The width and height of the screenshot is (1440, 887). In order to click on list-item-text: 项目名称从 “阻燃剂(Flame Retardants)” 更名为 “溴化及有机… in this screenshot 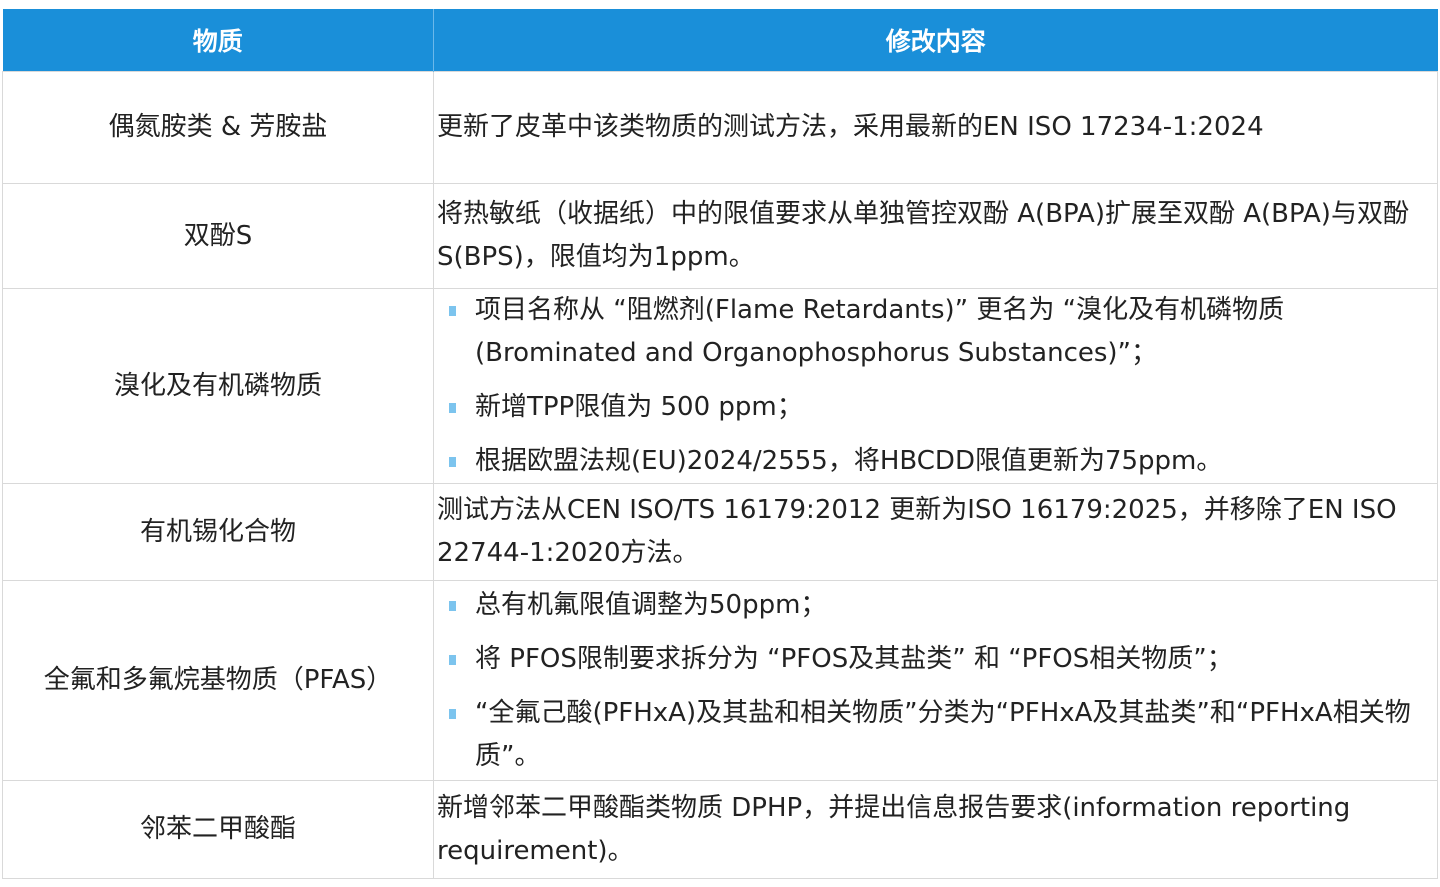, I will do `click(880, 331)`.